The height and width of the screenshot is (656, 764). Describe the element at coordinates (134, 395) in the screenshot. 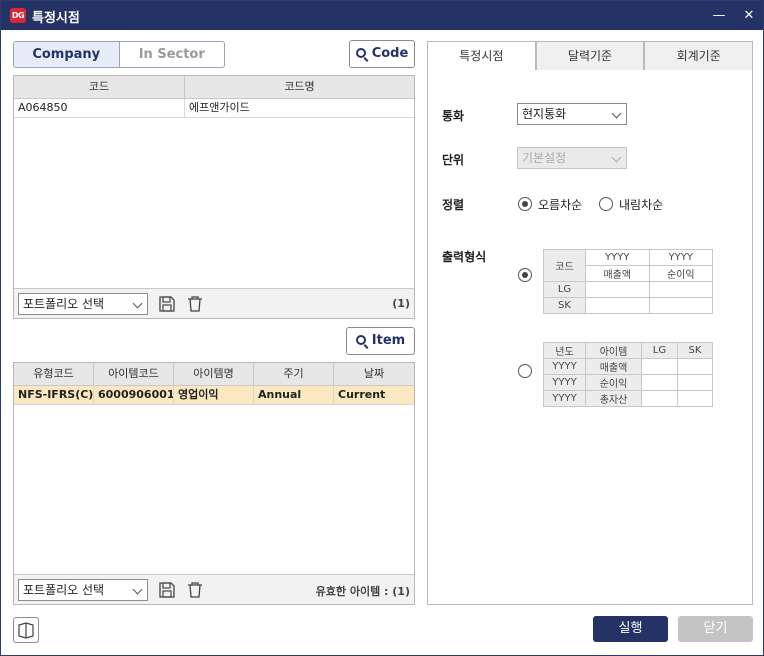

I see `cell-item-code: 6000906001` at that location.